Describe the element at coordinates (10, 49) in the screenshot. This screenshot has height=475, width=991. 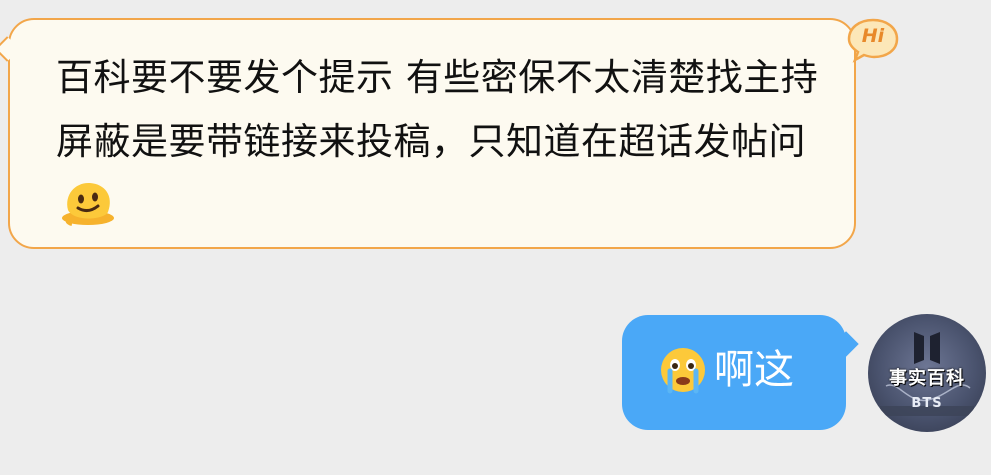
I see `incoming-bubble-tail` at that location.